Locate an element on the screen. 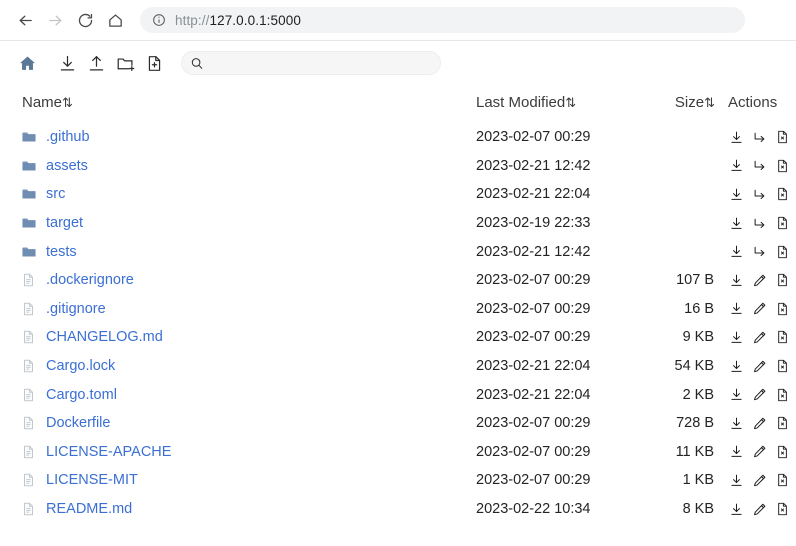 The image size is (796, 546). folder-link: .github is located at coordinates (68, 137).